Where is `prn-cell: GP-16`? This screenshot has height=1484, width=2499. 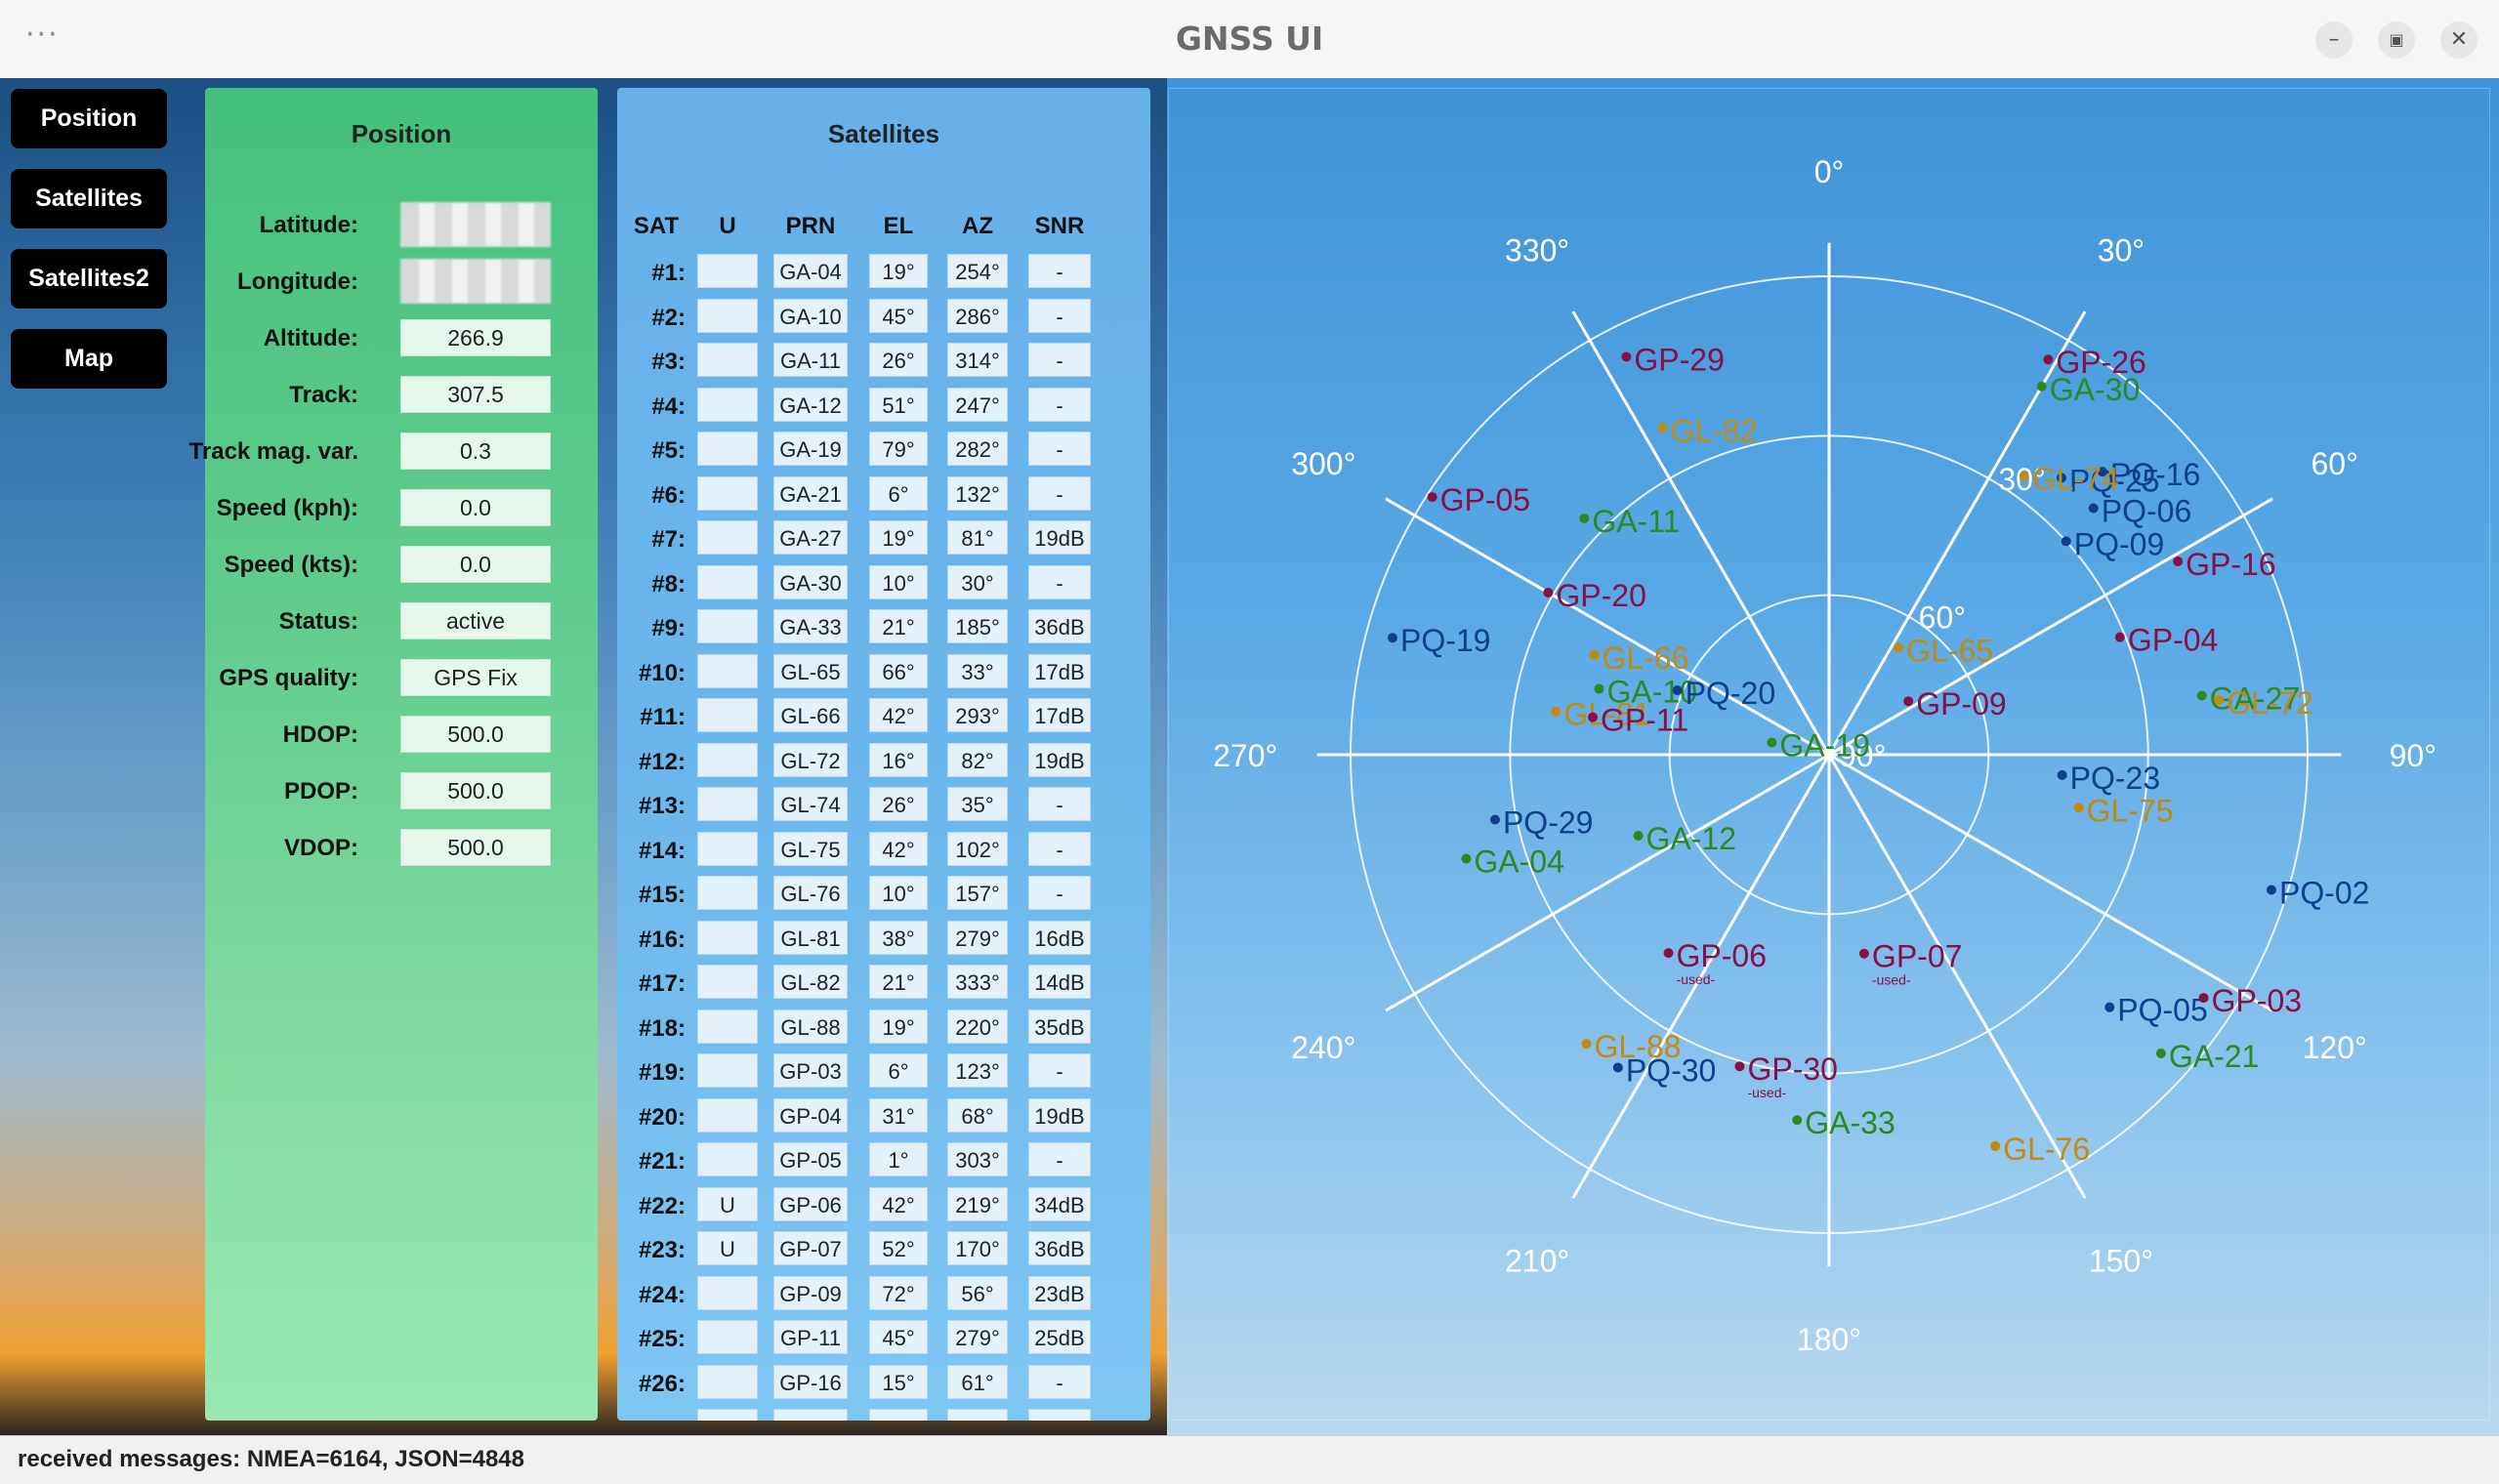
prn-cell: GP-16 is located at coordinates (810, 1382).